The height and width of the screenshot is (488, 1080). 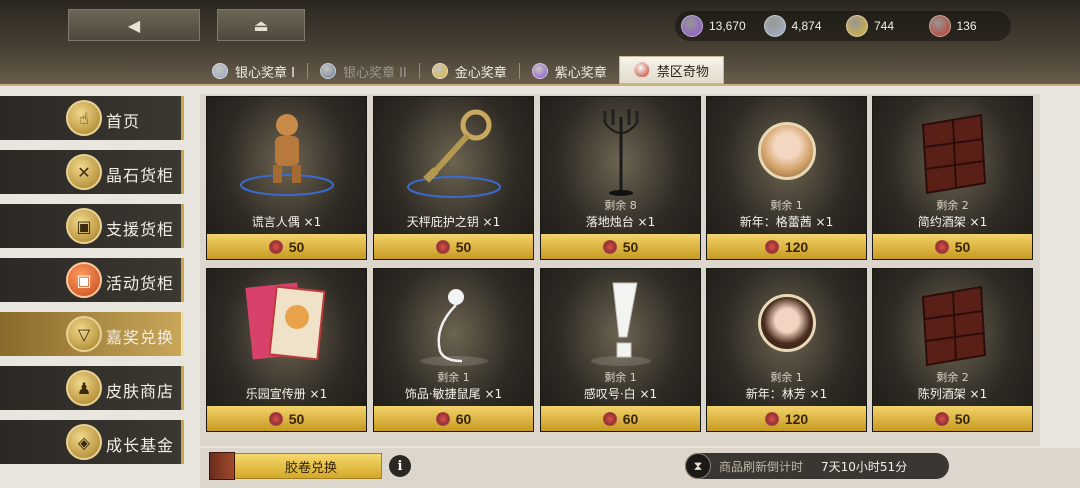 I want to click on mouse-tail-icon, so click(x=453, y=323).